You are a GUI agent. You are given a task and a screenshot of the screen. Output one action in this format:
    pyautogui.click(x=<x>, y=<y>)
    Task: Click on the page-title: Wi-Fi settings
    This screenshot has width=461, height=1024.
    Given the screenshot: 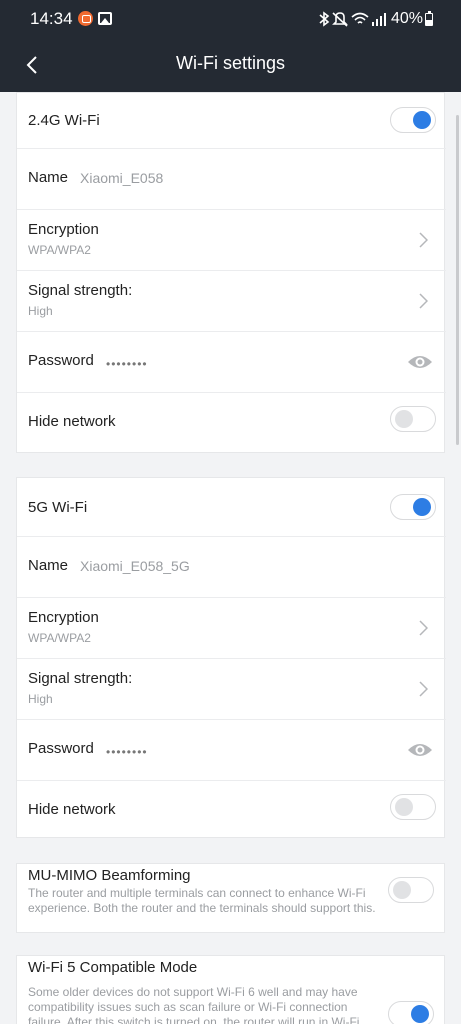 What is the action you would take?
    pyautogui.click(x=230, y=63)
    